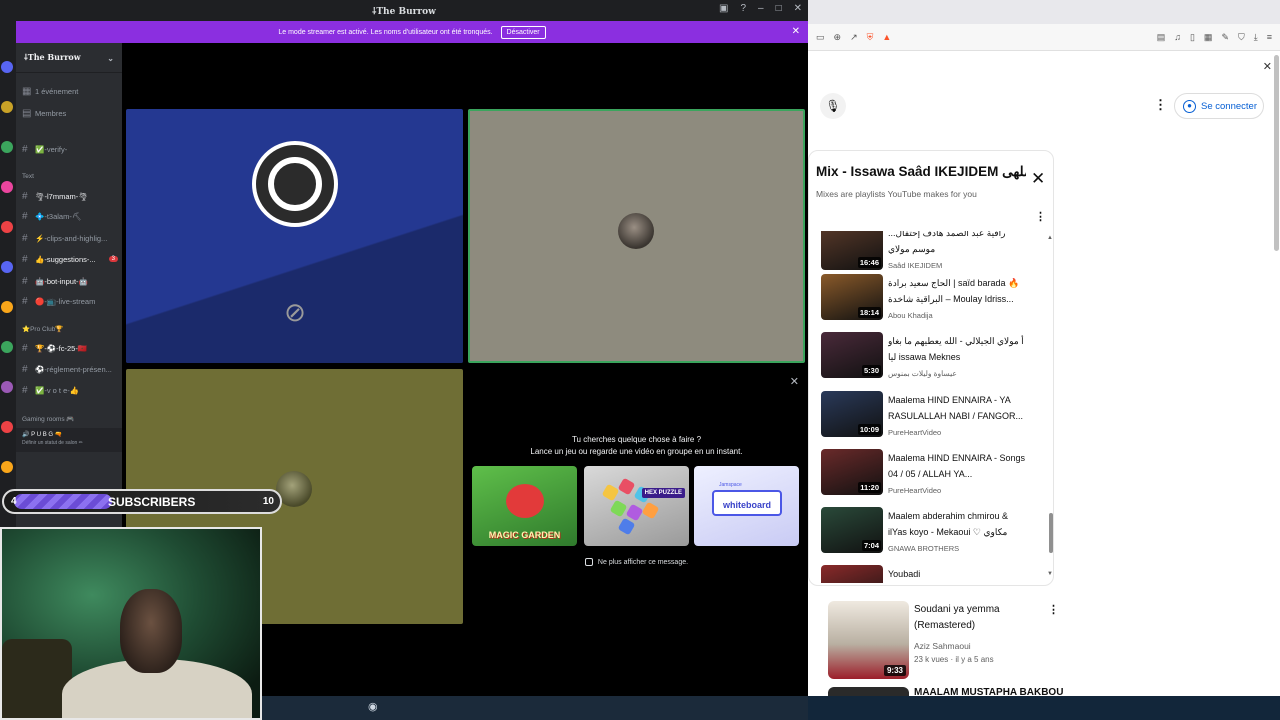  I want to click on dont-show-again: Ne plus afficher ce message., so click(636, 562).